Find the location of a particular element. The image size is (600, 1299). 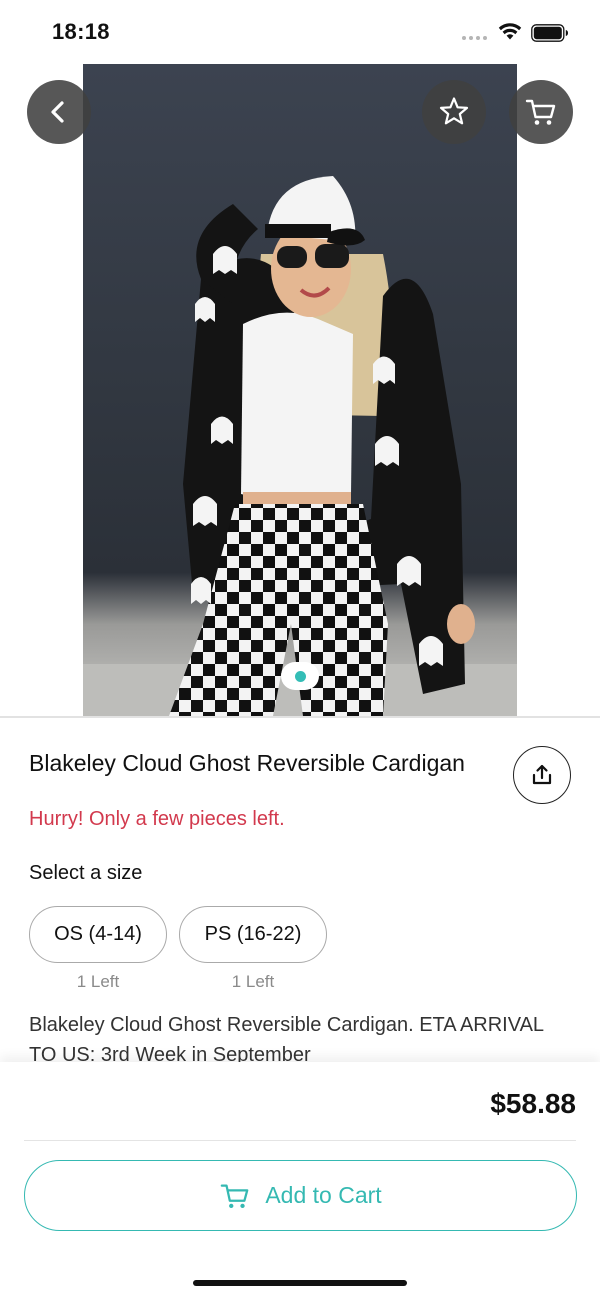

status-bar: 18:18 is located at coordinates (300, 32).